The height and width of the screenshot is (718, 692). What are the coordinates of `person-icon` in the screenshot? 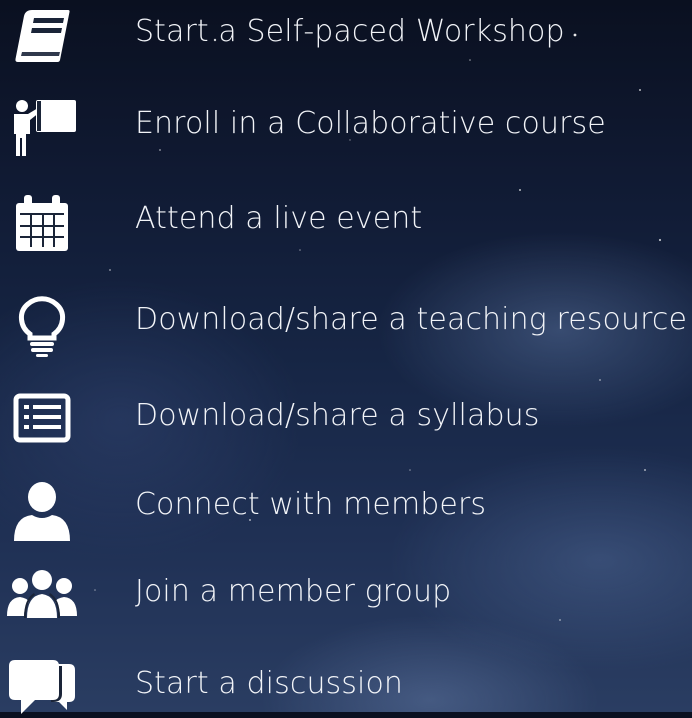 It's located at (42, 510).